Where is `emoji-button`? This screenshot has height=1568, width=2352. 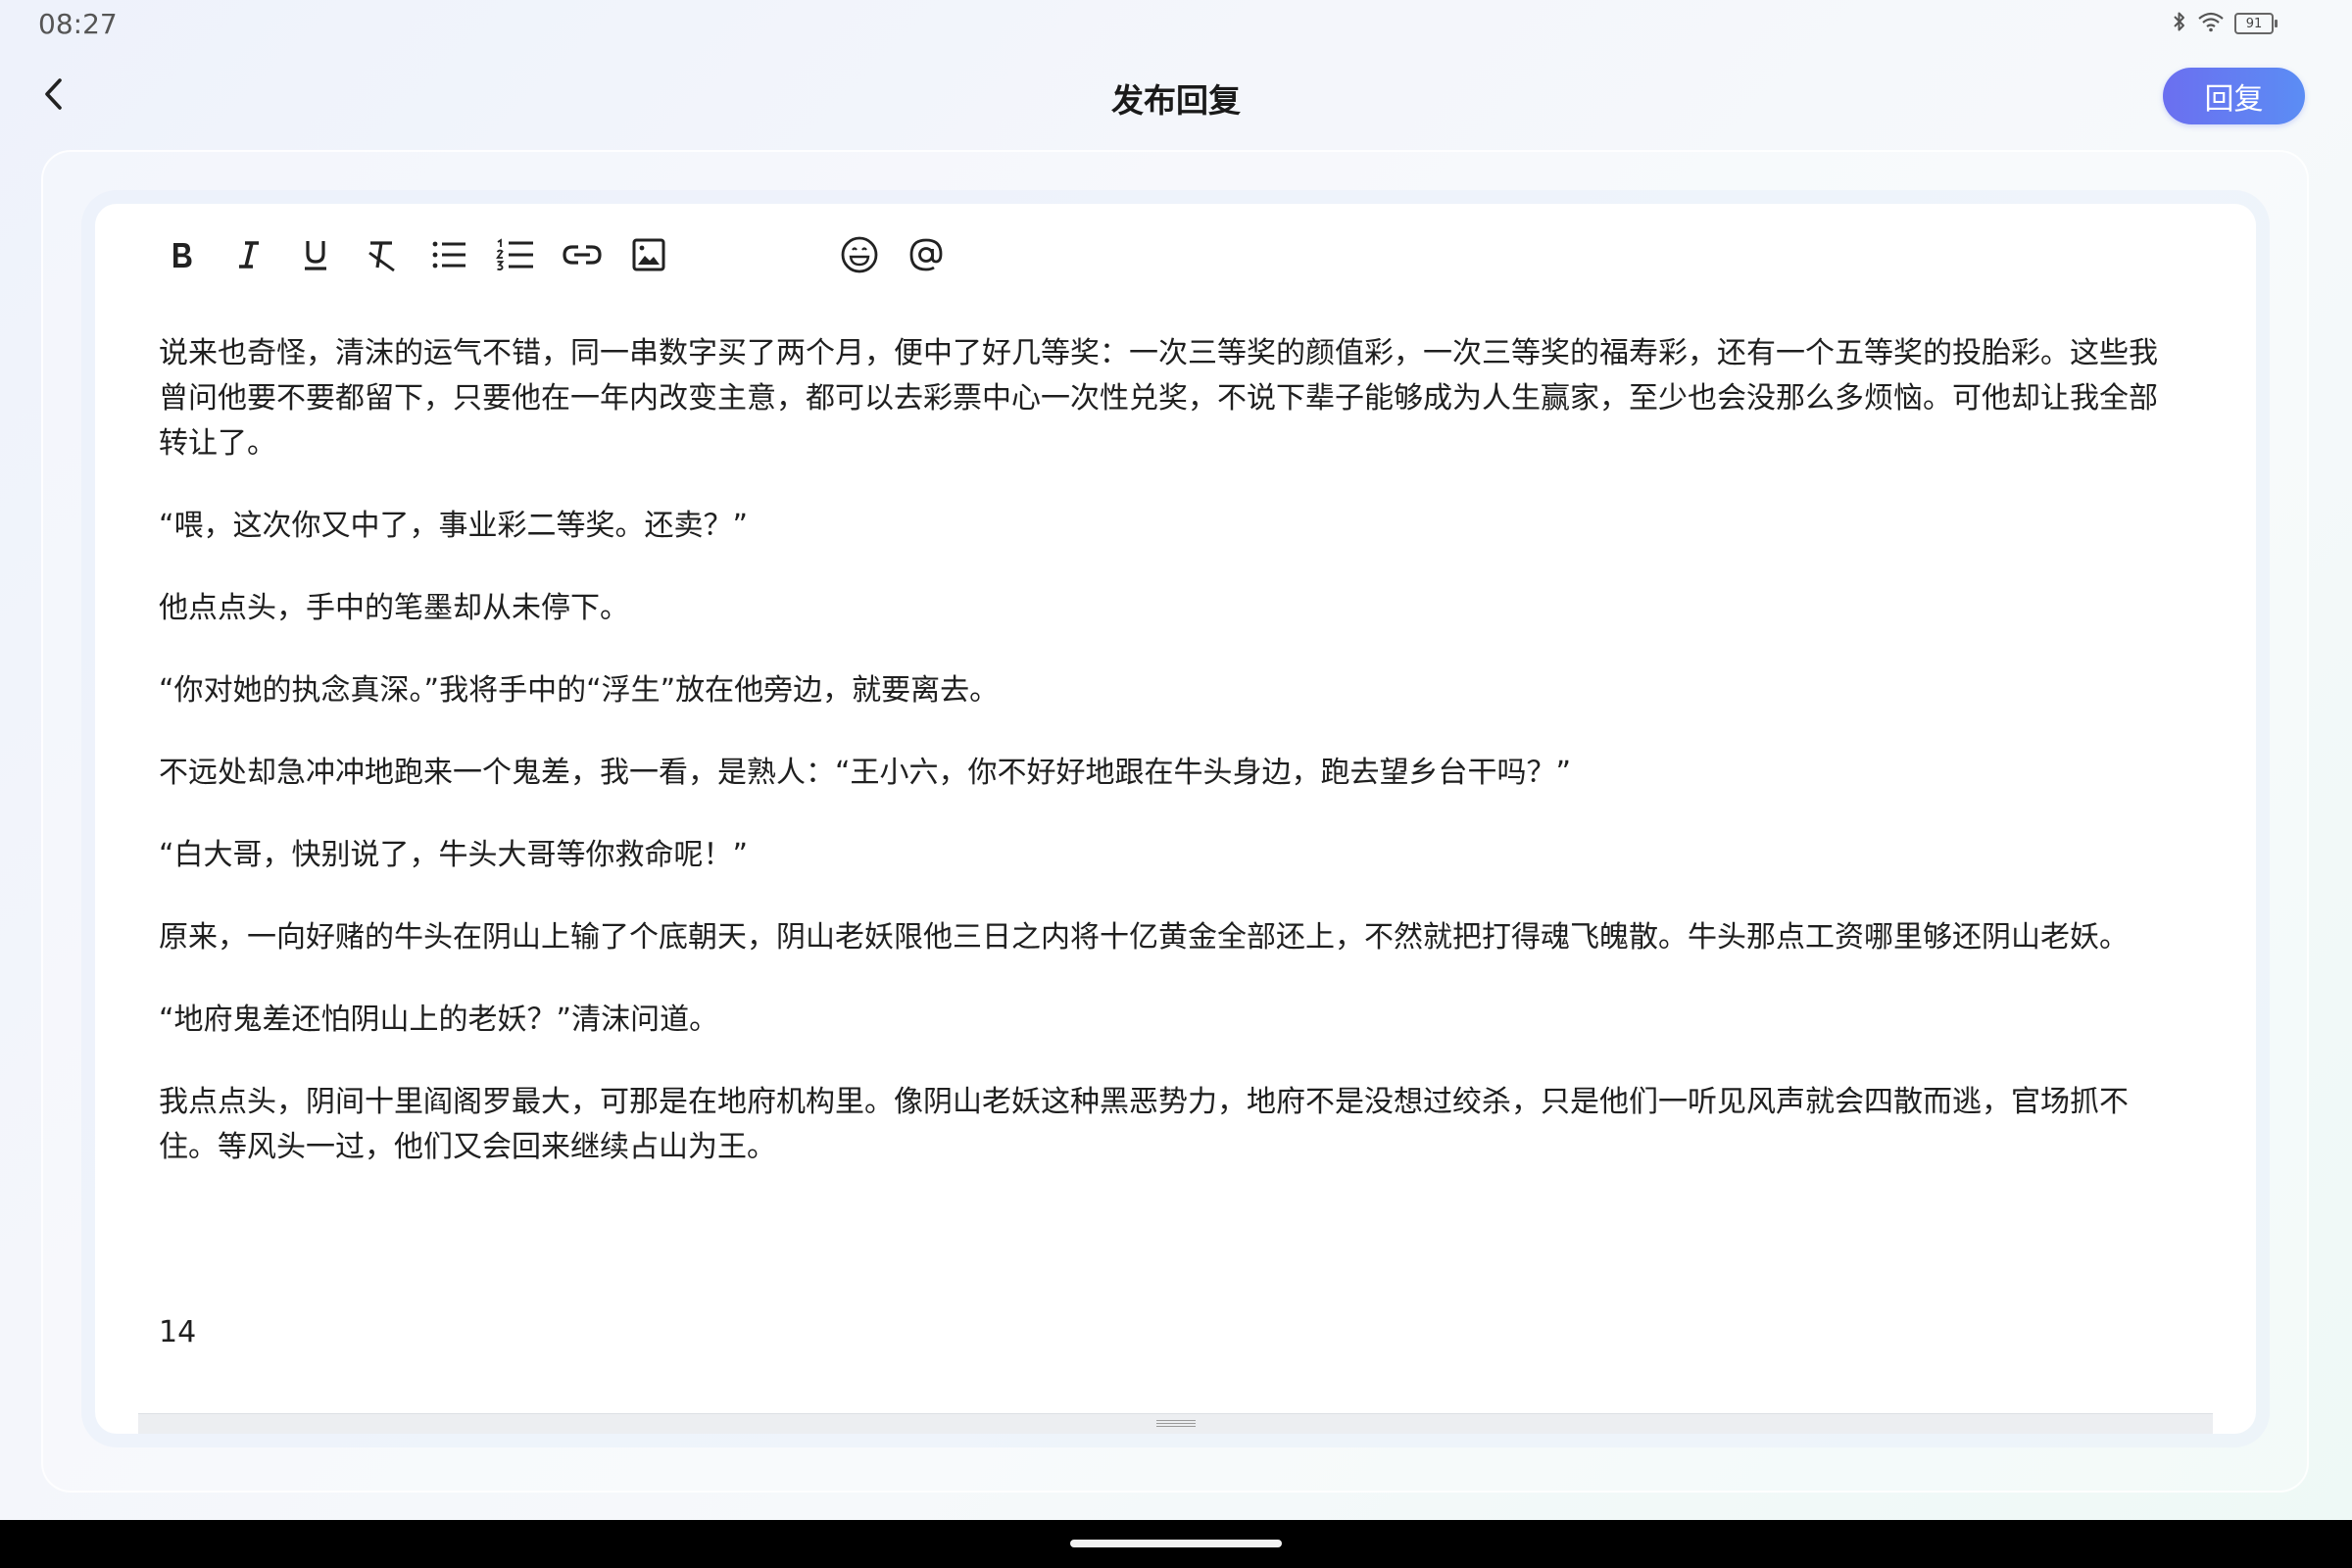
emoji-button is located at coordinates (859, 254).